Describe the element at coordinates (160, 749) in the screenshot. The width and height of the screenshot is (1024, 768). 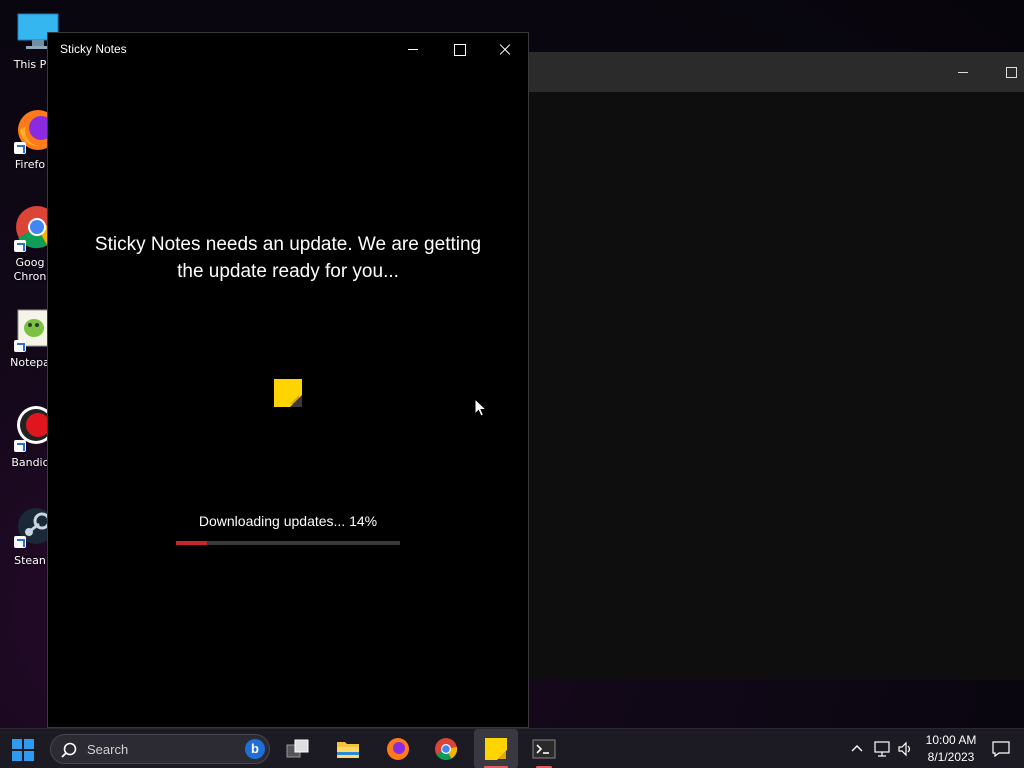
I see `taskbar-search: Search b` at that location.